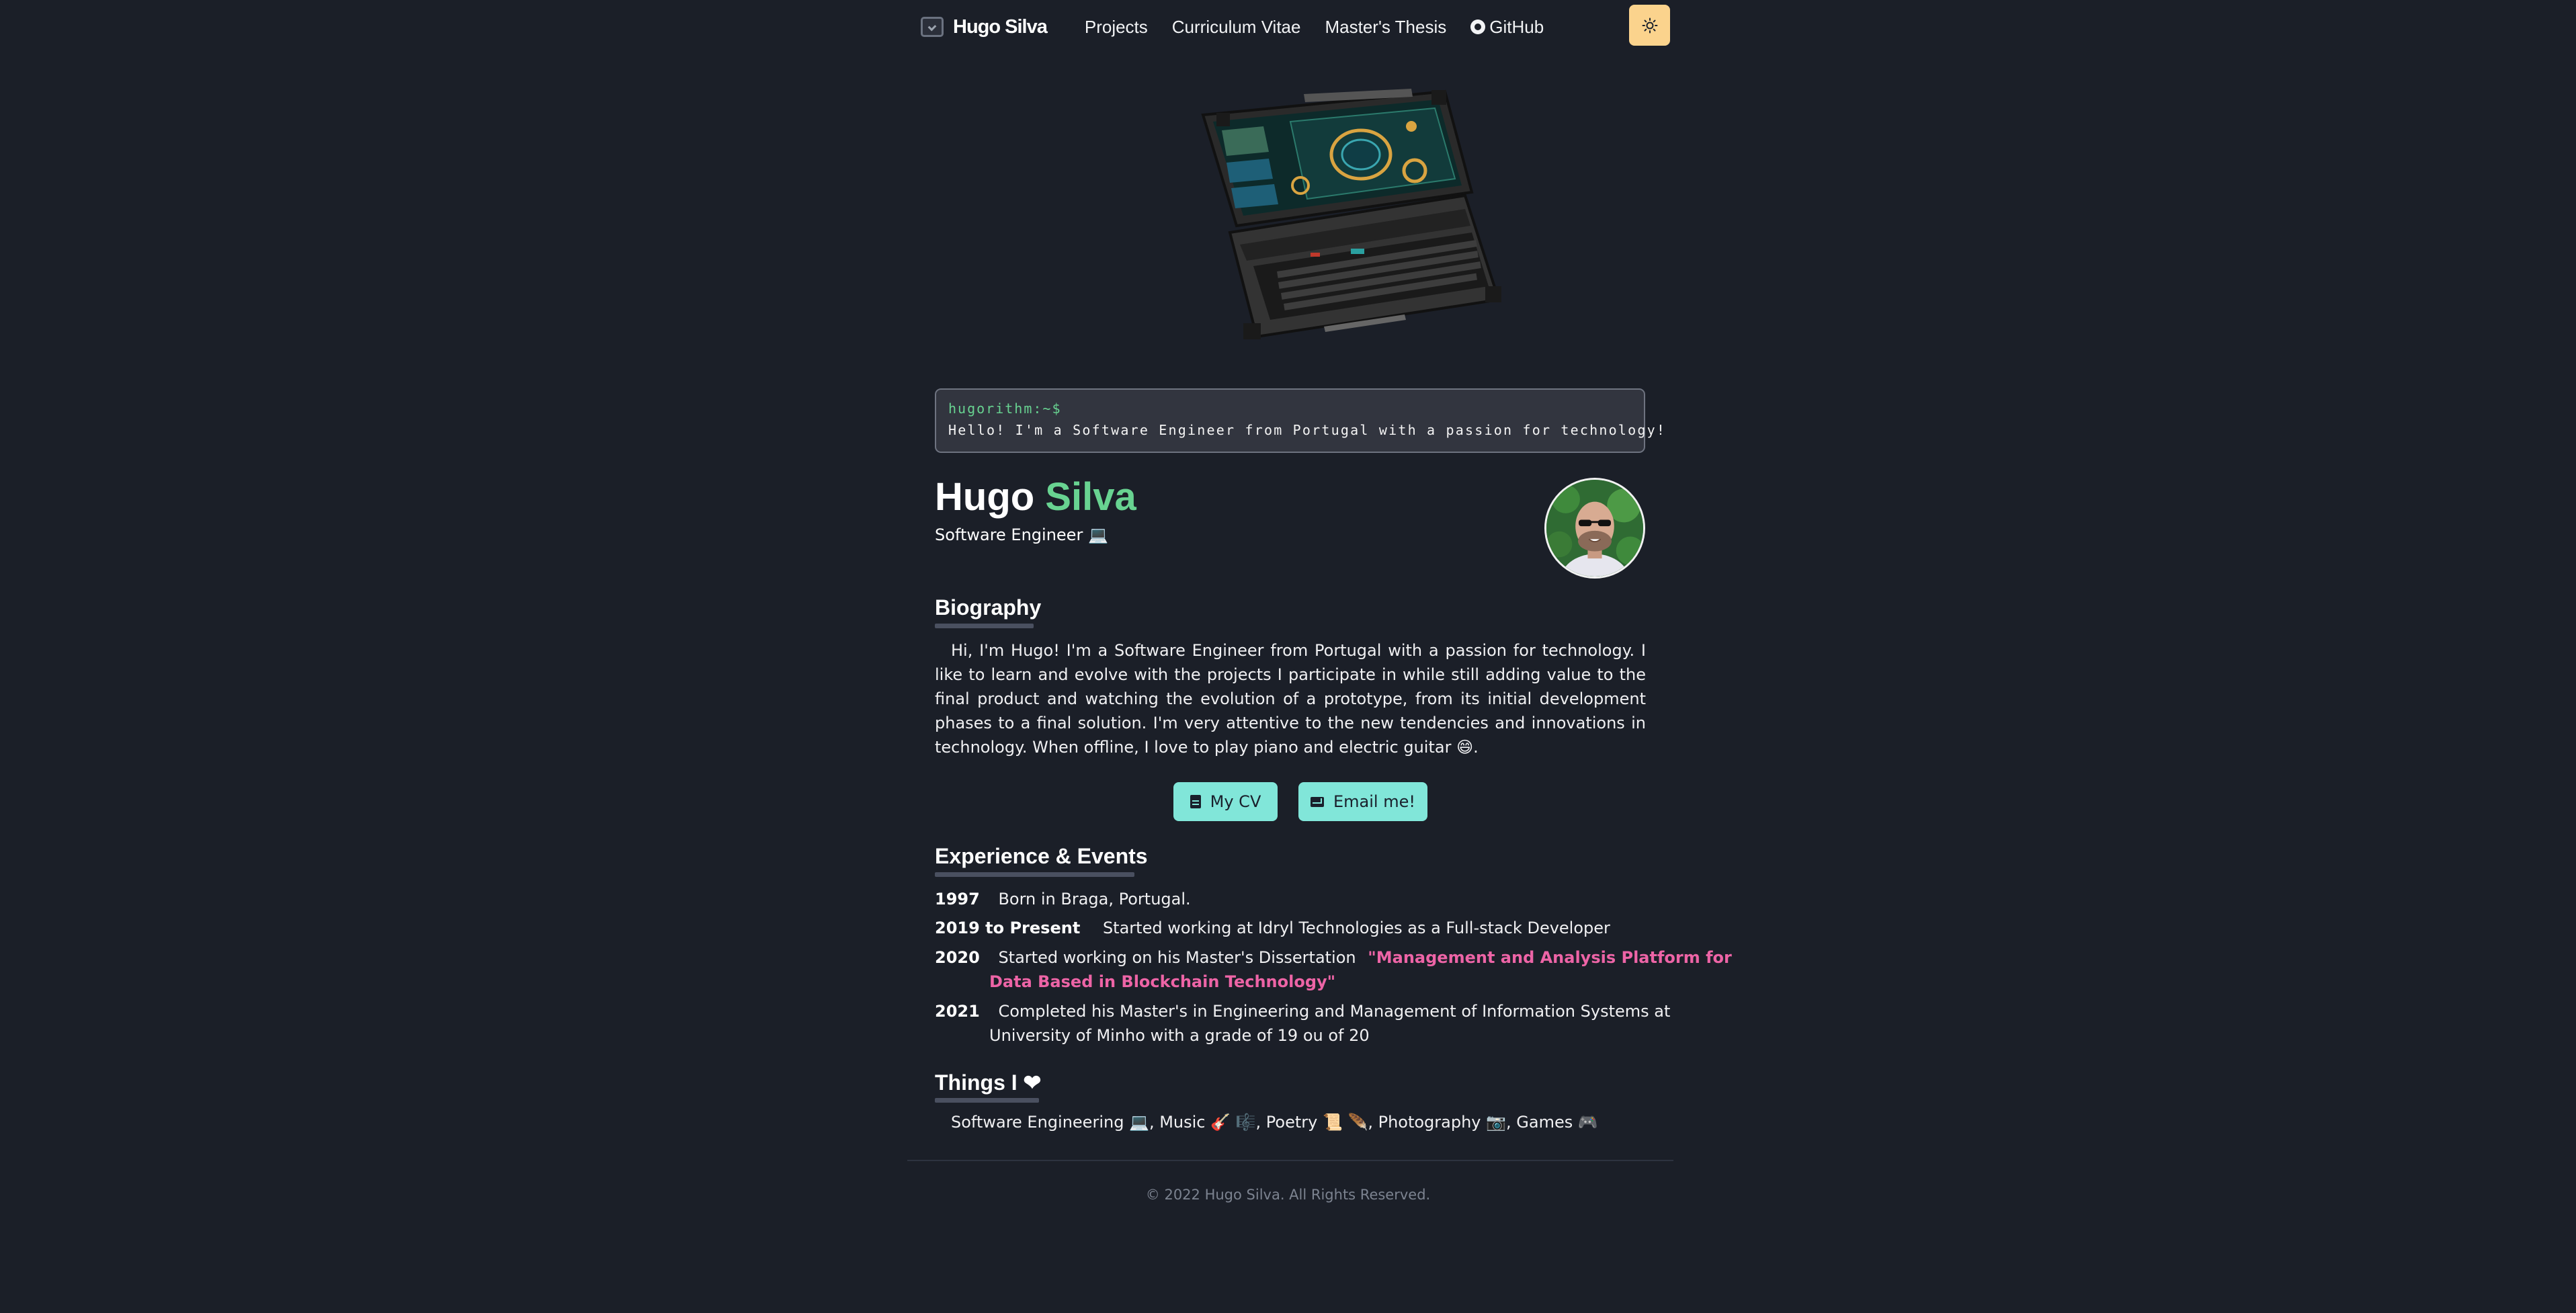  What do you see at coordinates (1034, 875) in the screenshot?
I see `experience-underline` at bounding box center [1034, 875].